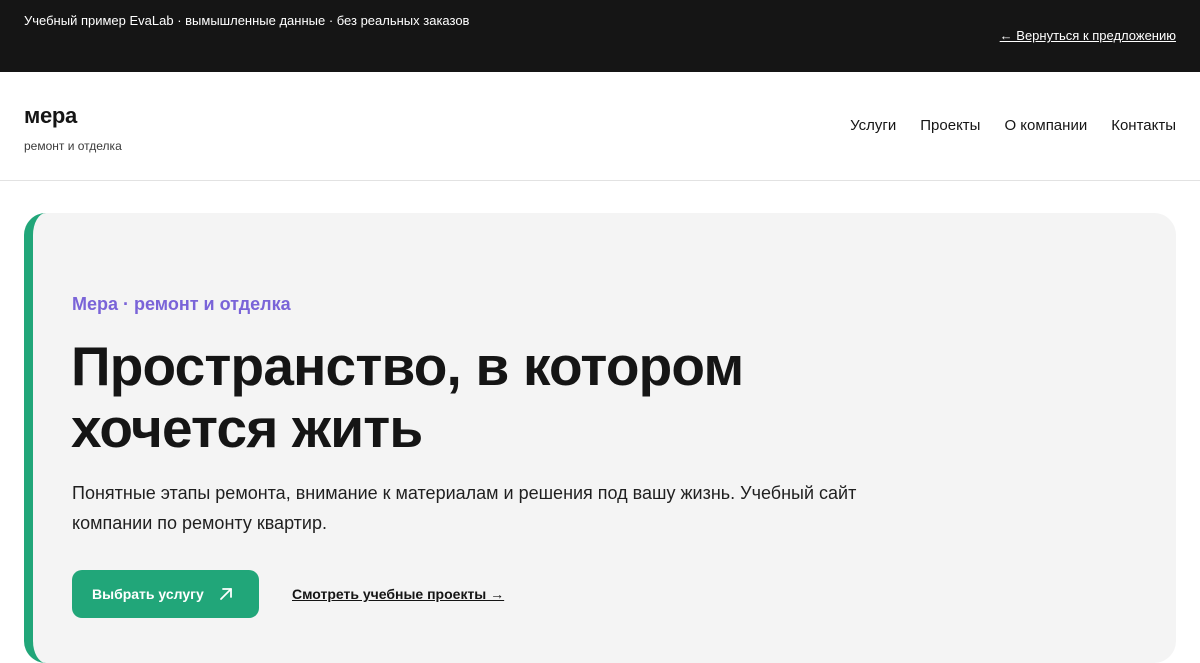  I want to click on back-to-offer-link: ← Вернуться к предложению, so click(1088, 36).